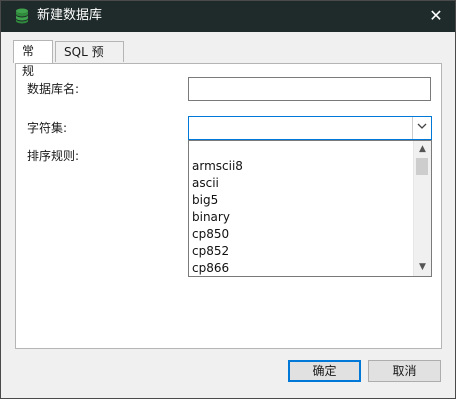 This screenshot has height=399, width=456. What do you see at coordinates (422, 208) in the screenshot?
I see `dropdown-scrollbar: ▲ ▼` at bounding box center [422, 208].